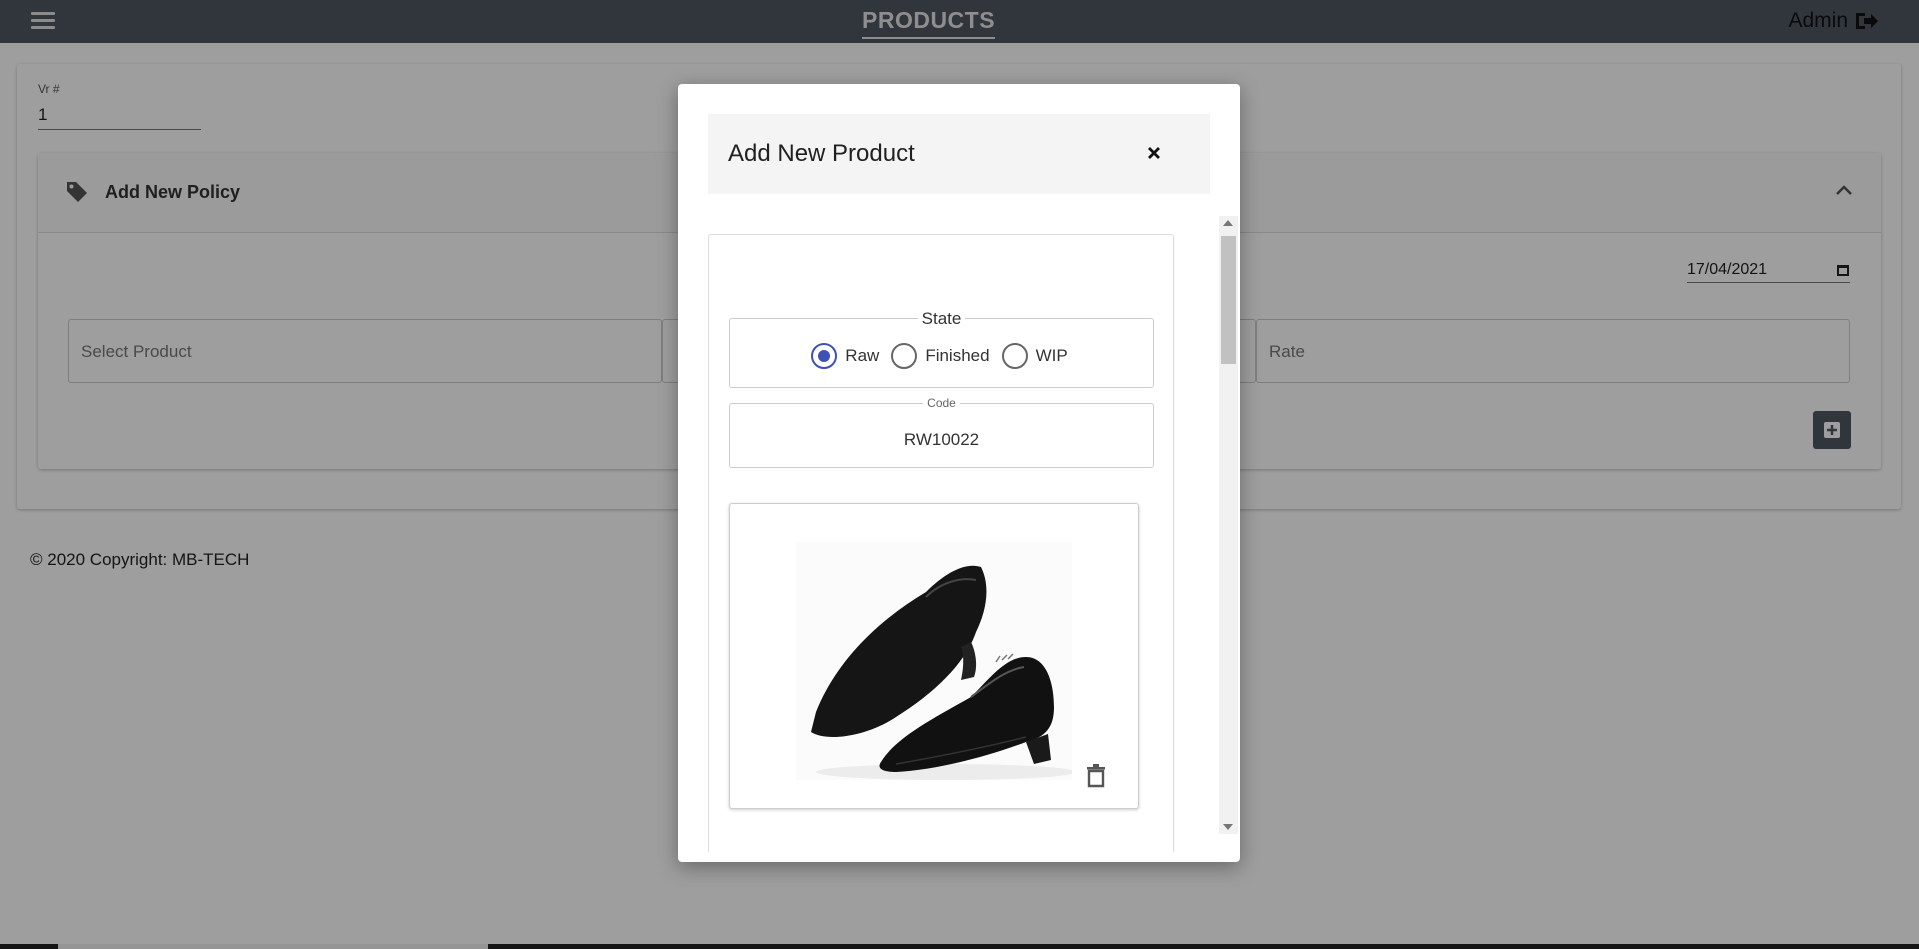 The image size is (1919, 949). What do you see at coordinates (1228, 525) in the screenshot?
I see `modal-scrollbar` at bounding box center [1228, 525].